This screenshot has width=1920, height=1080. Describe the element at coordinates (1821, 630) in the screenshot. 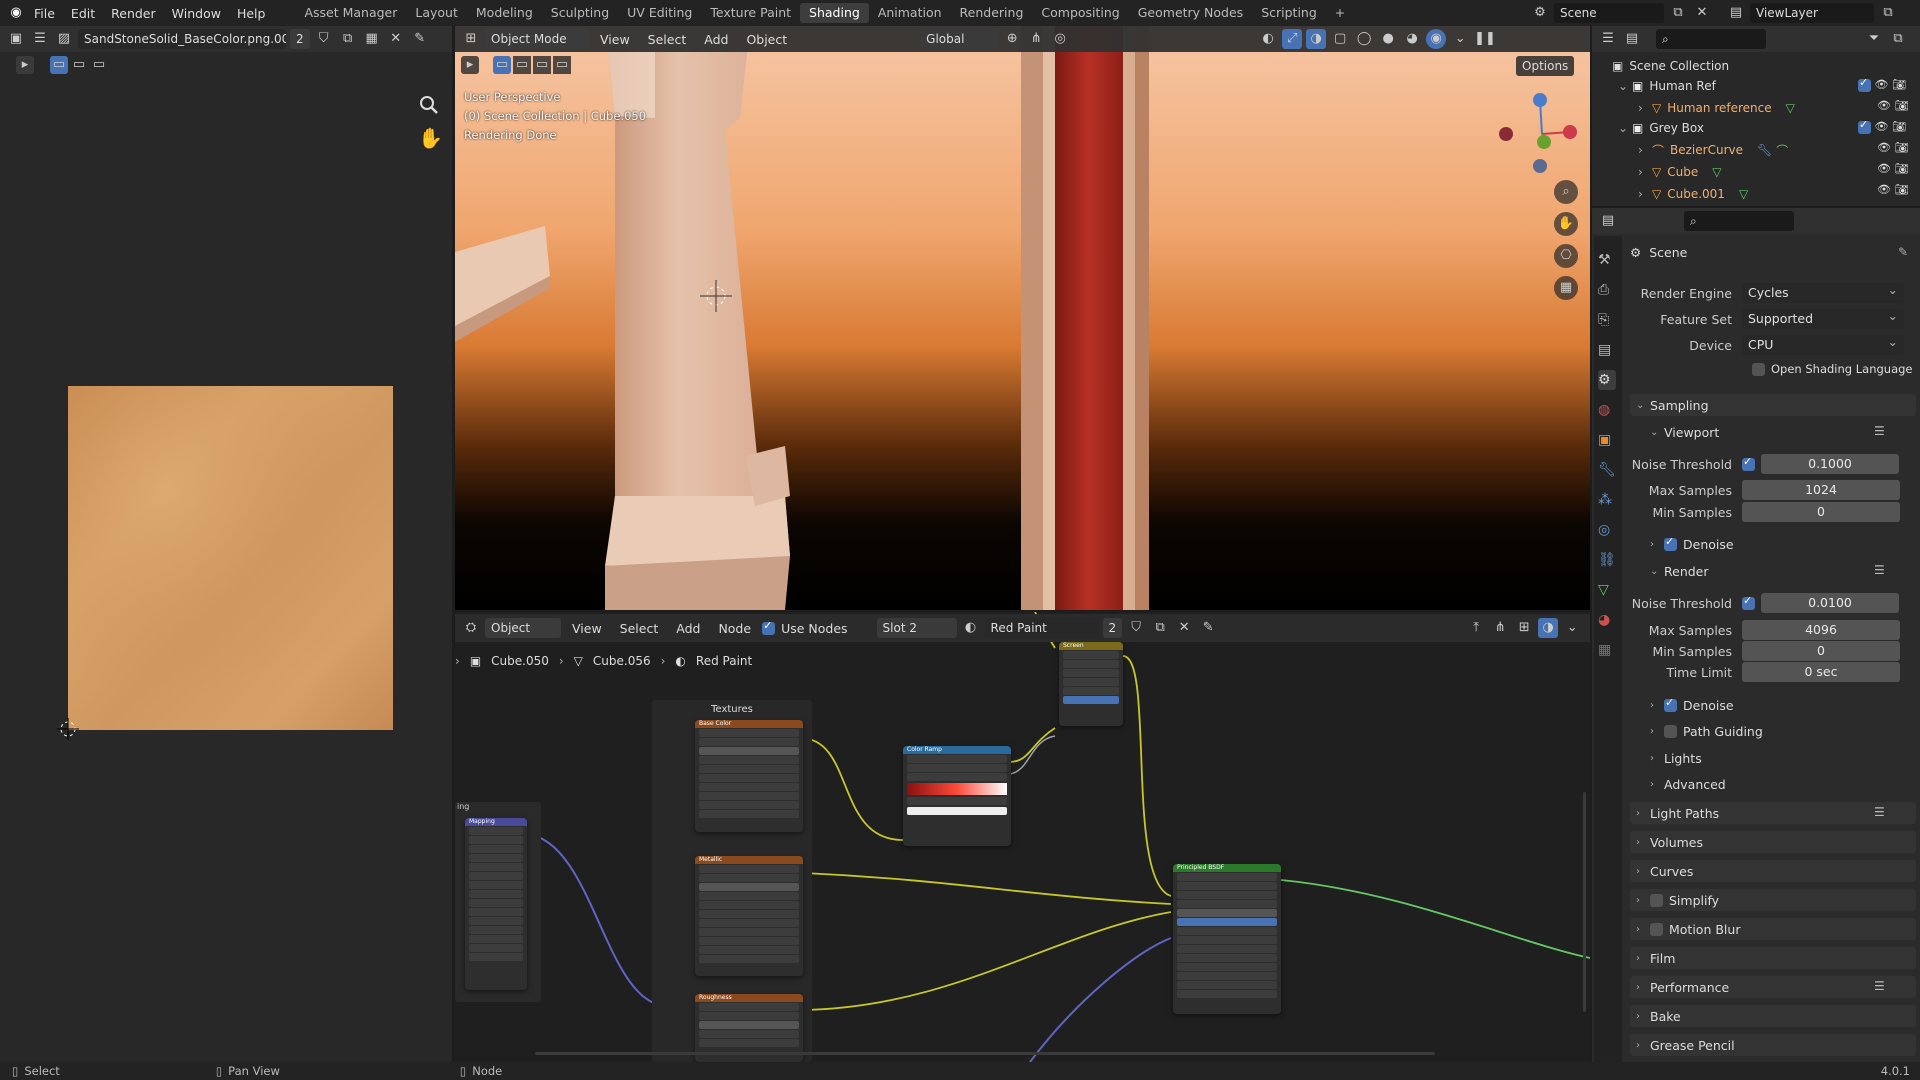

I see `render-max-samples-field: 4096` at that location.